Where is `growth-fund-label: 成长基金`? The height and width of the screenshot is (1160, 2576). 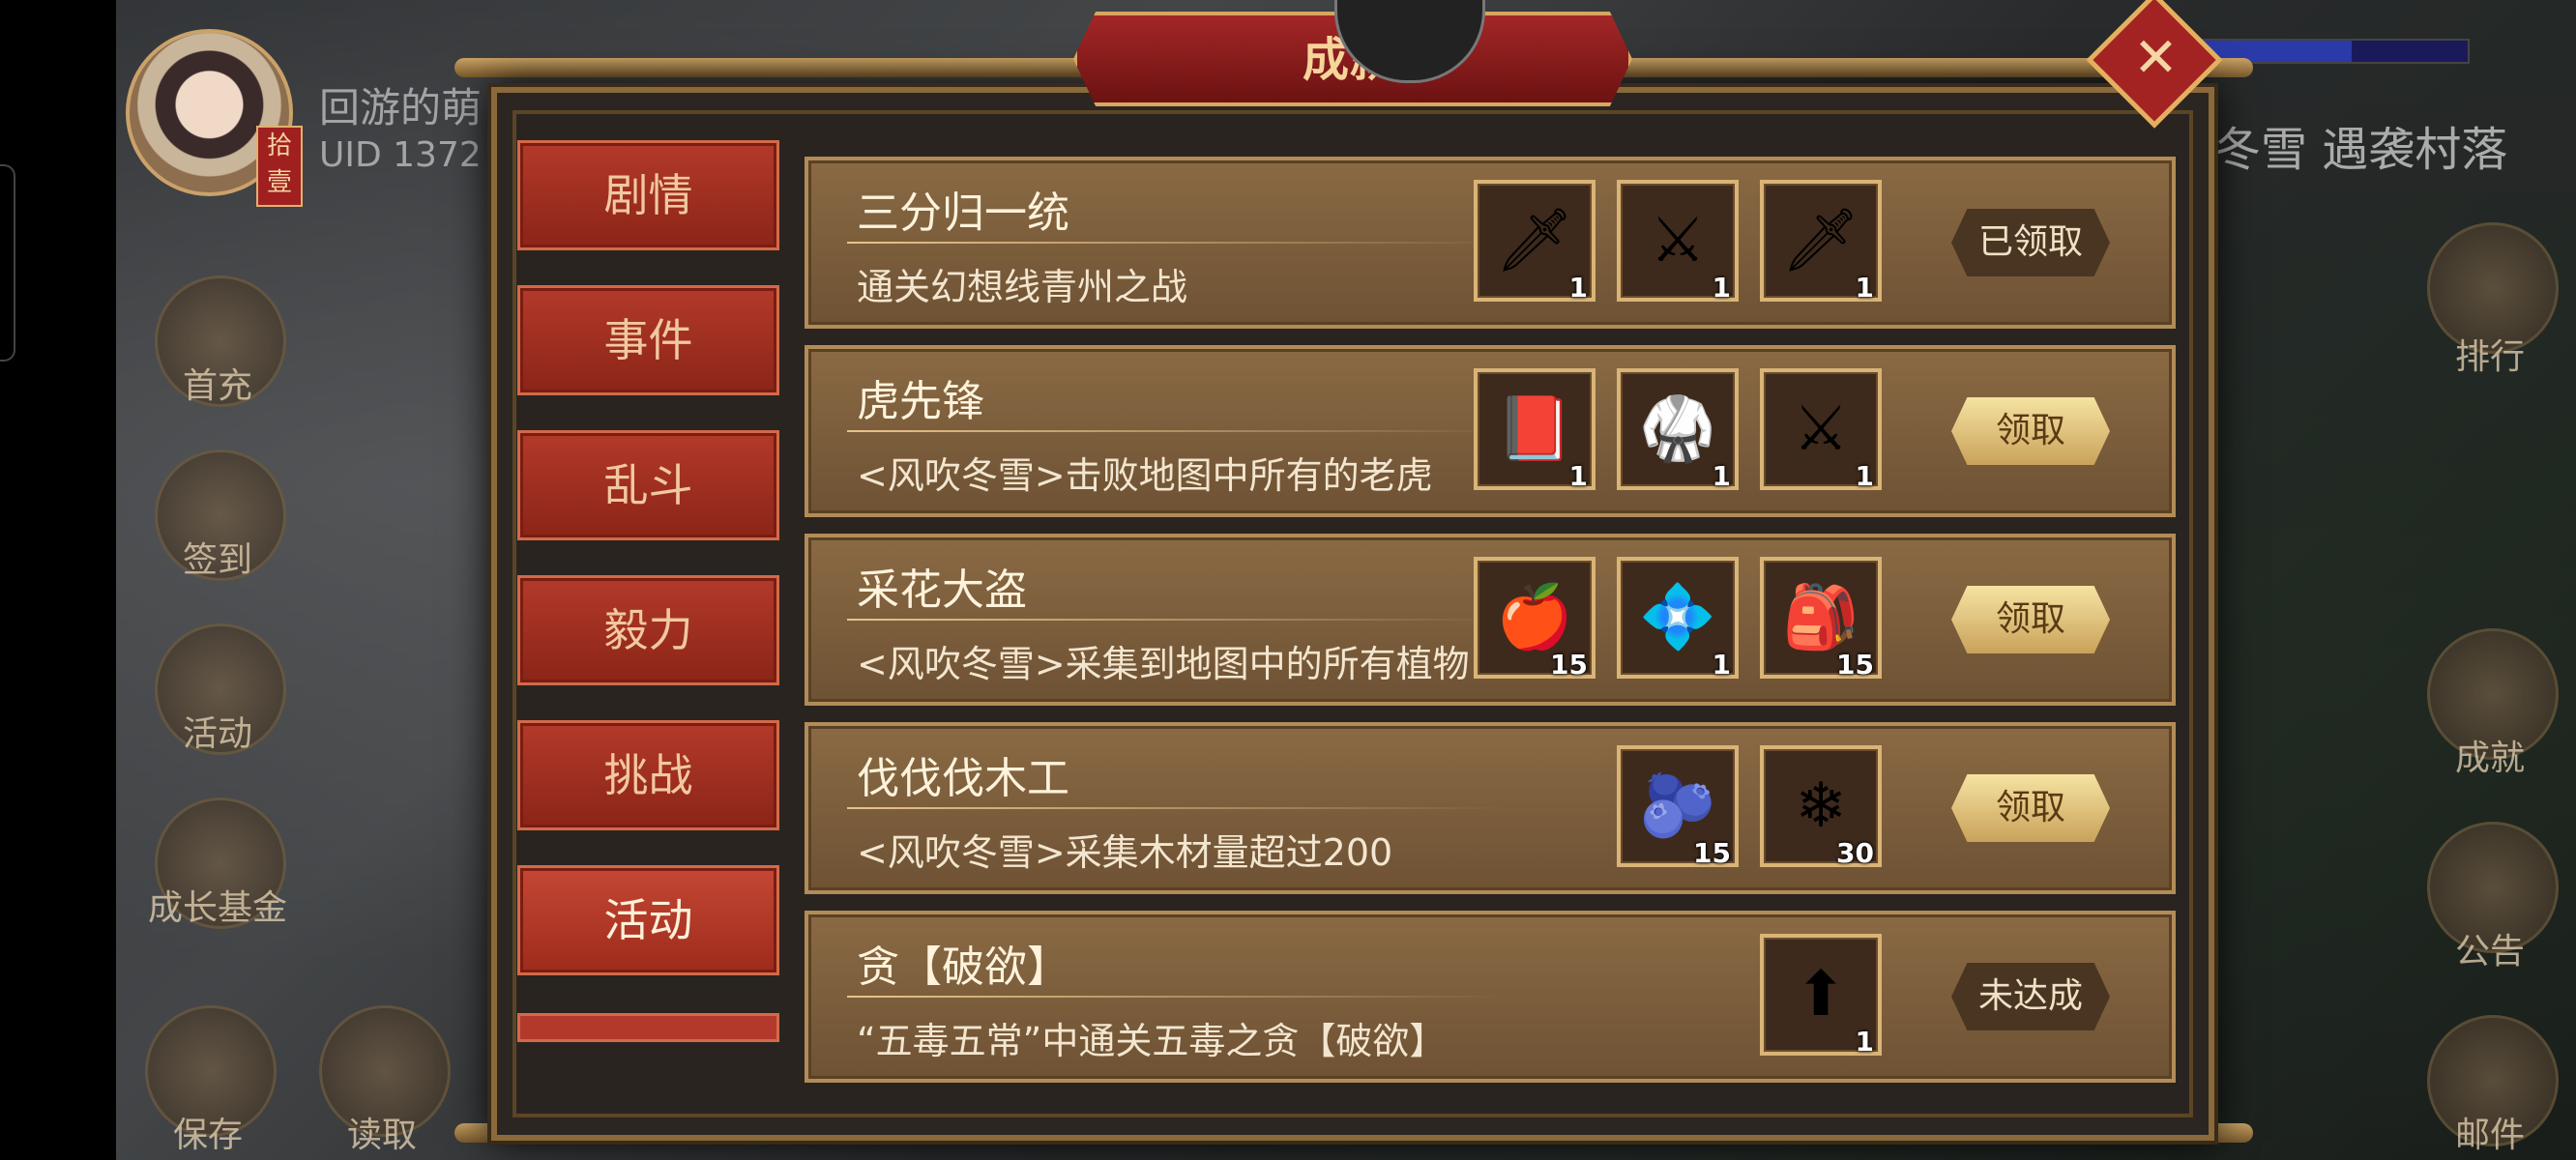
growth-fund-label: 成长基金 is located at coordinates (217, 908).